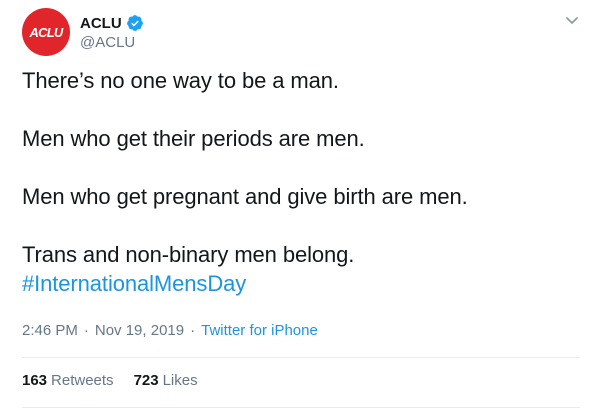 This screenshot has height=413, width=590. I want to click on name-row: ACLU, so click(112, 23).